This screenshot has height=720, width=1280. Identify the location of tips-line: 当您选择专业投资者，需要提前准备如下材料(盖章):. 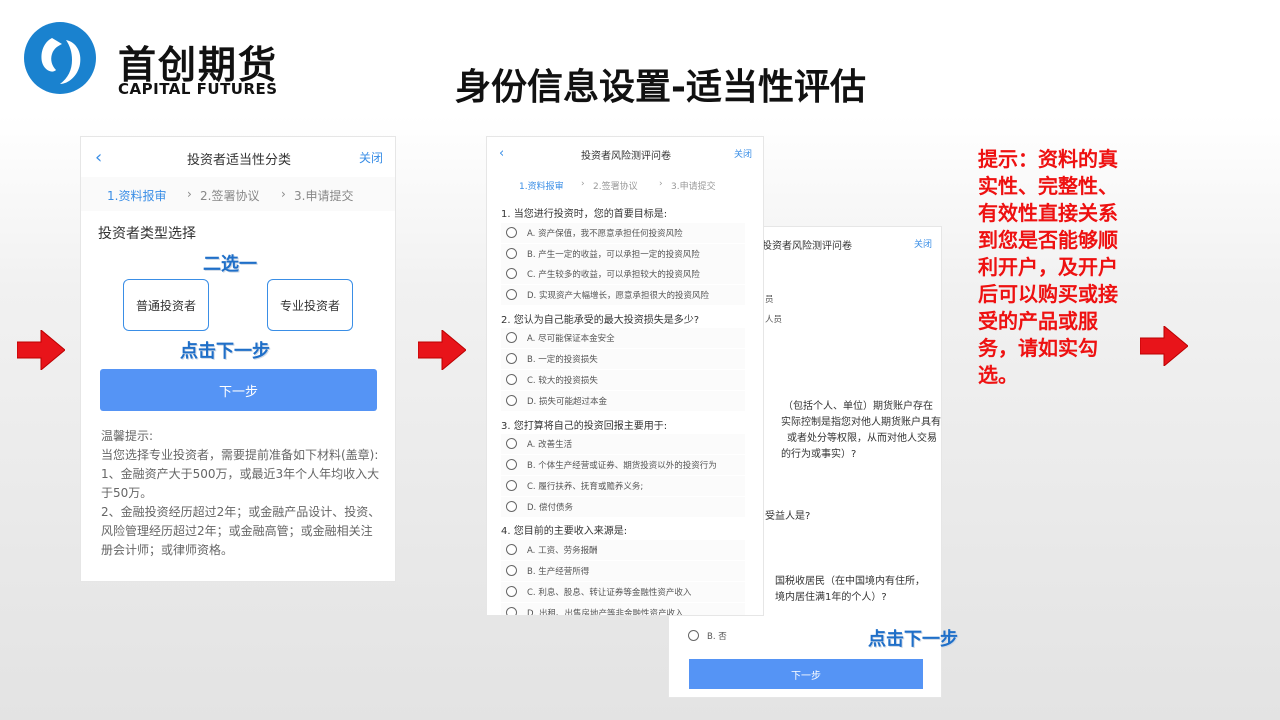
(240, 455).